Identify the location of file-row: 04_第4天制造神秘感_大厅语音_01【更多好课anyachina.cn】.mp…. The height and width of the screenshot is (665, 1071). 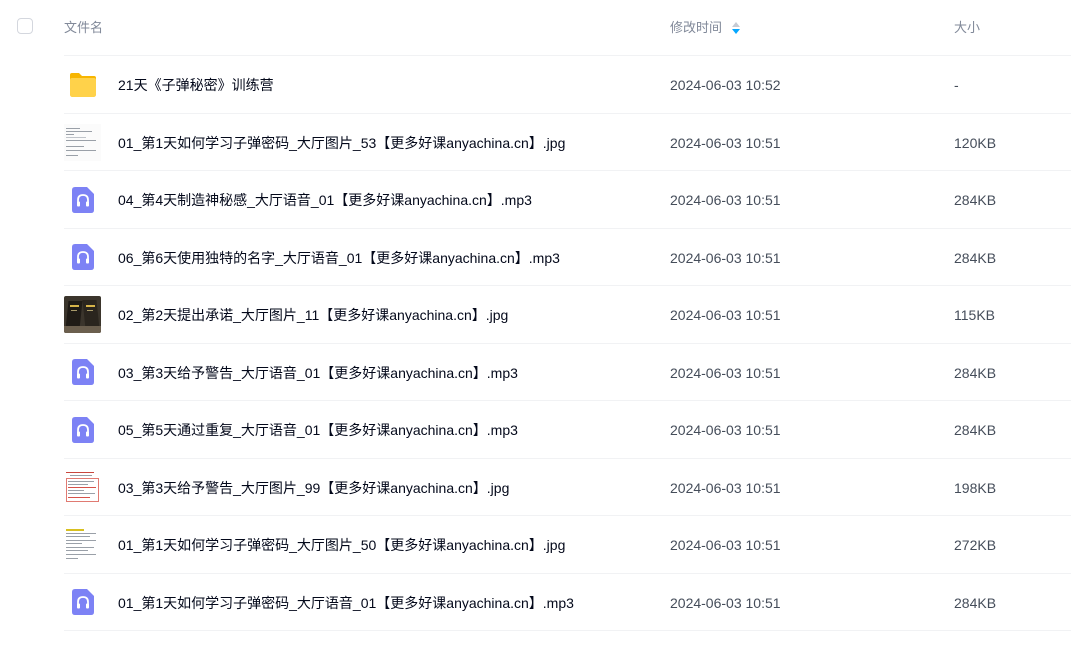
(535, 200).